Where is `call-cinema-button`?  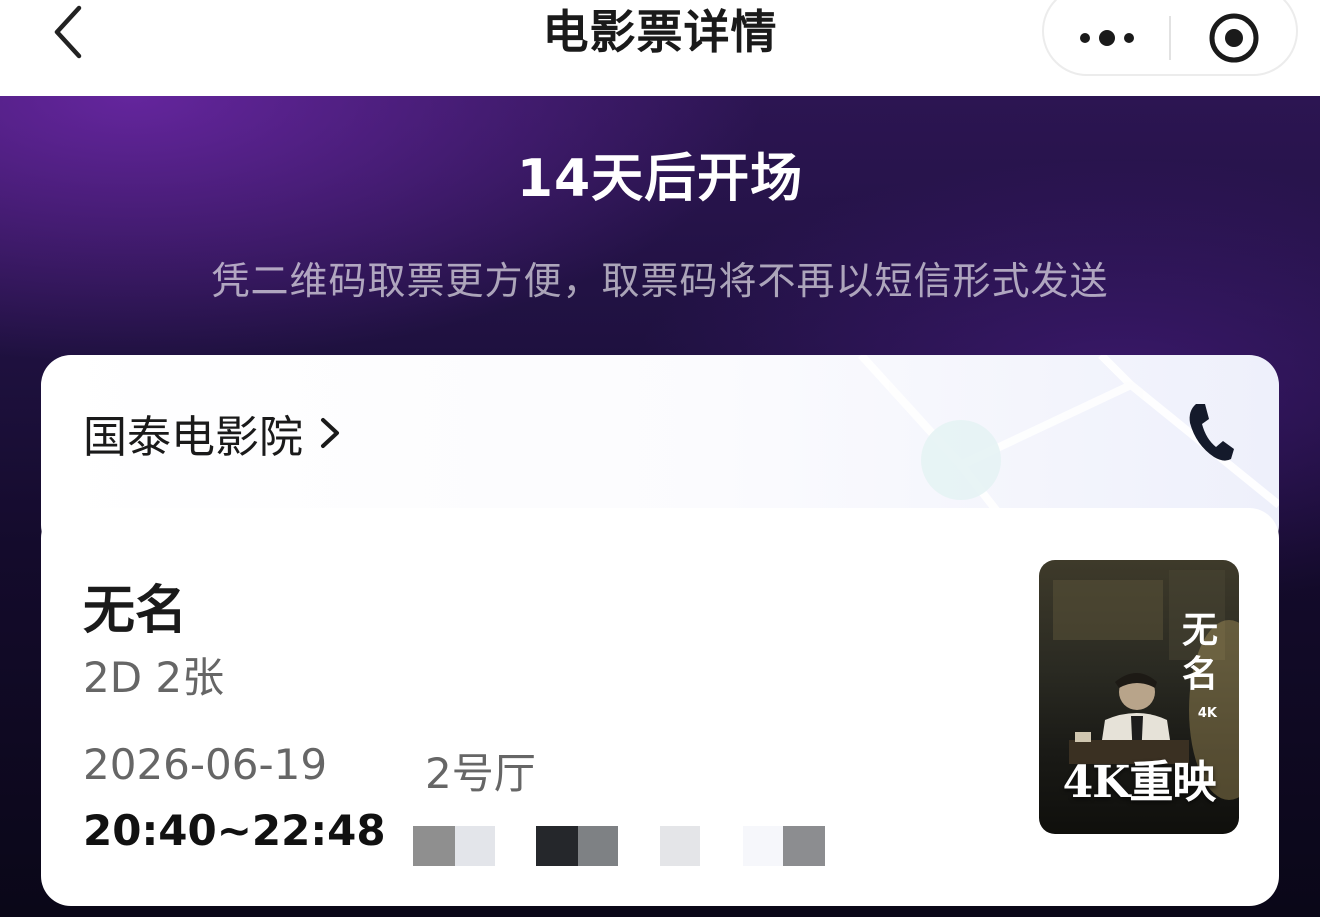 call-cinema-button is located at coordinates (1211, 432).